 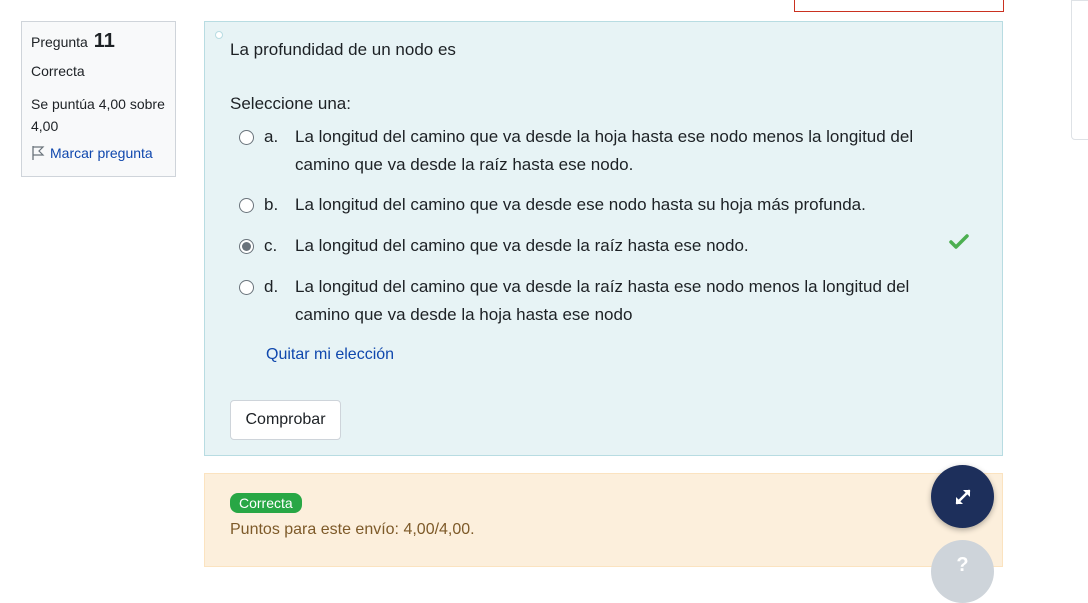 I want to click on radio-c, so click(x=246, y=246).